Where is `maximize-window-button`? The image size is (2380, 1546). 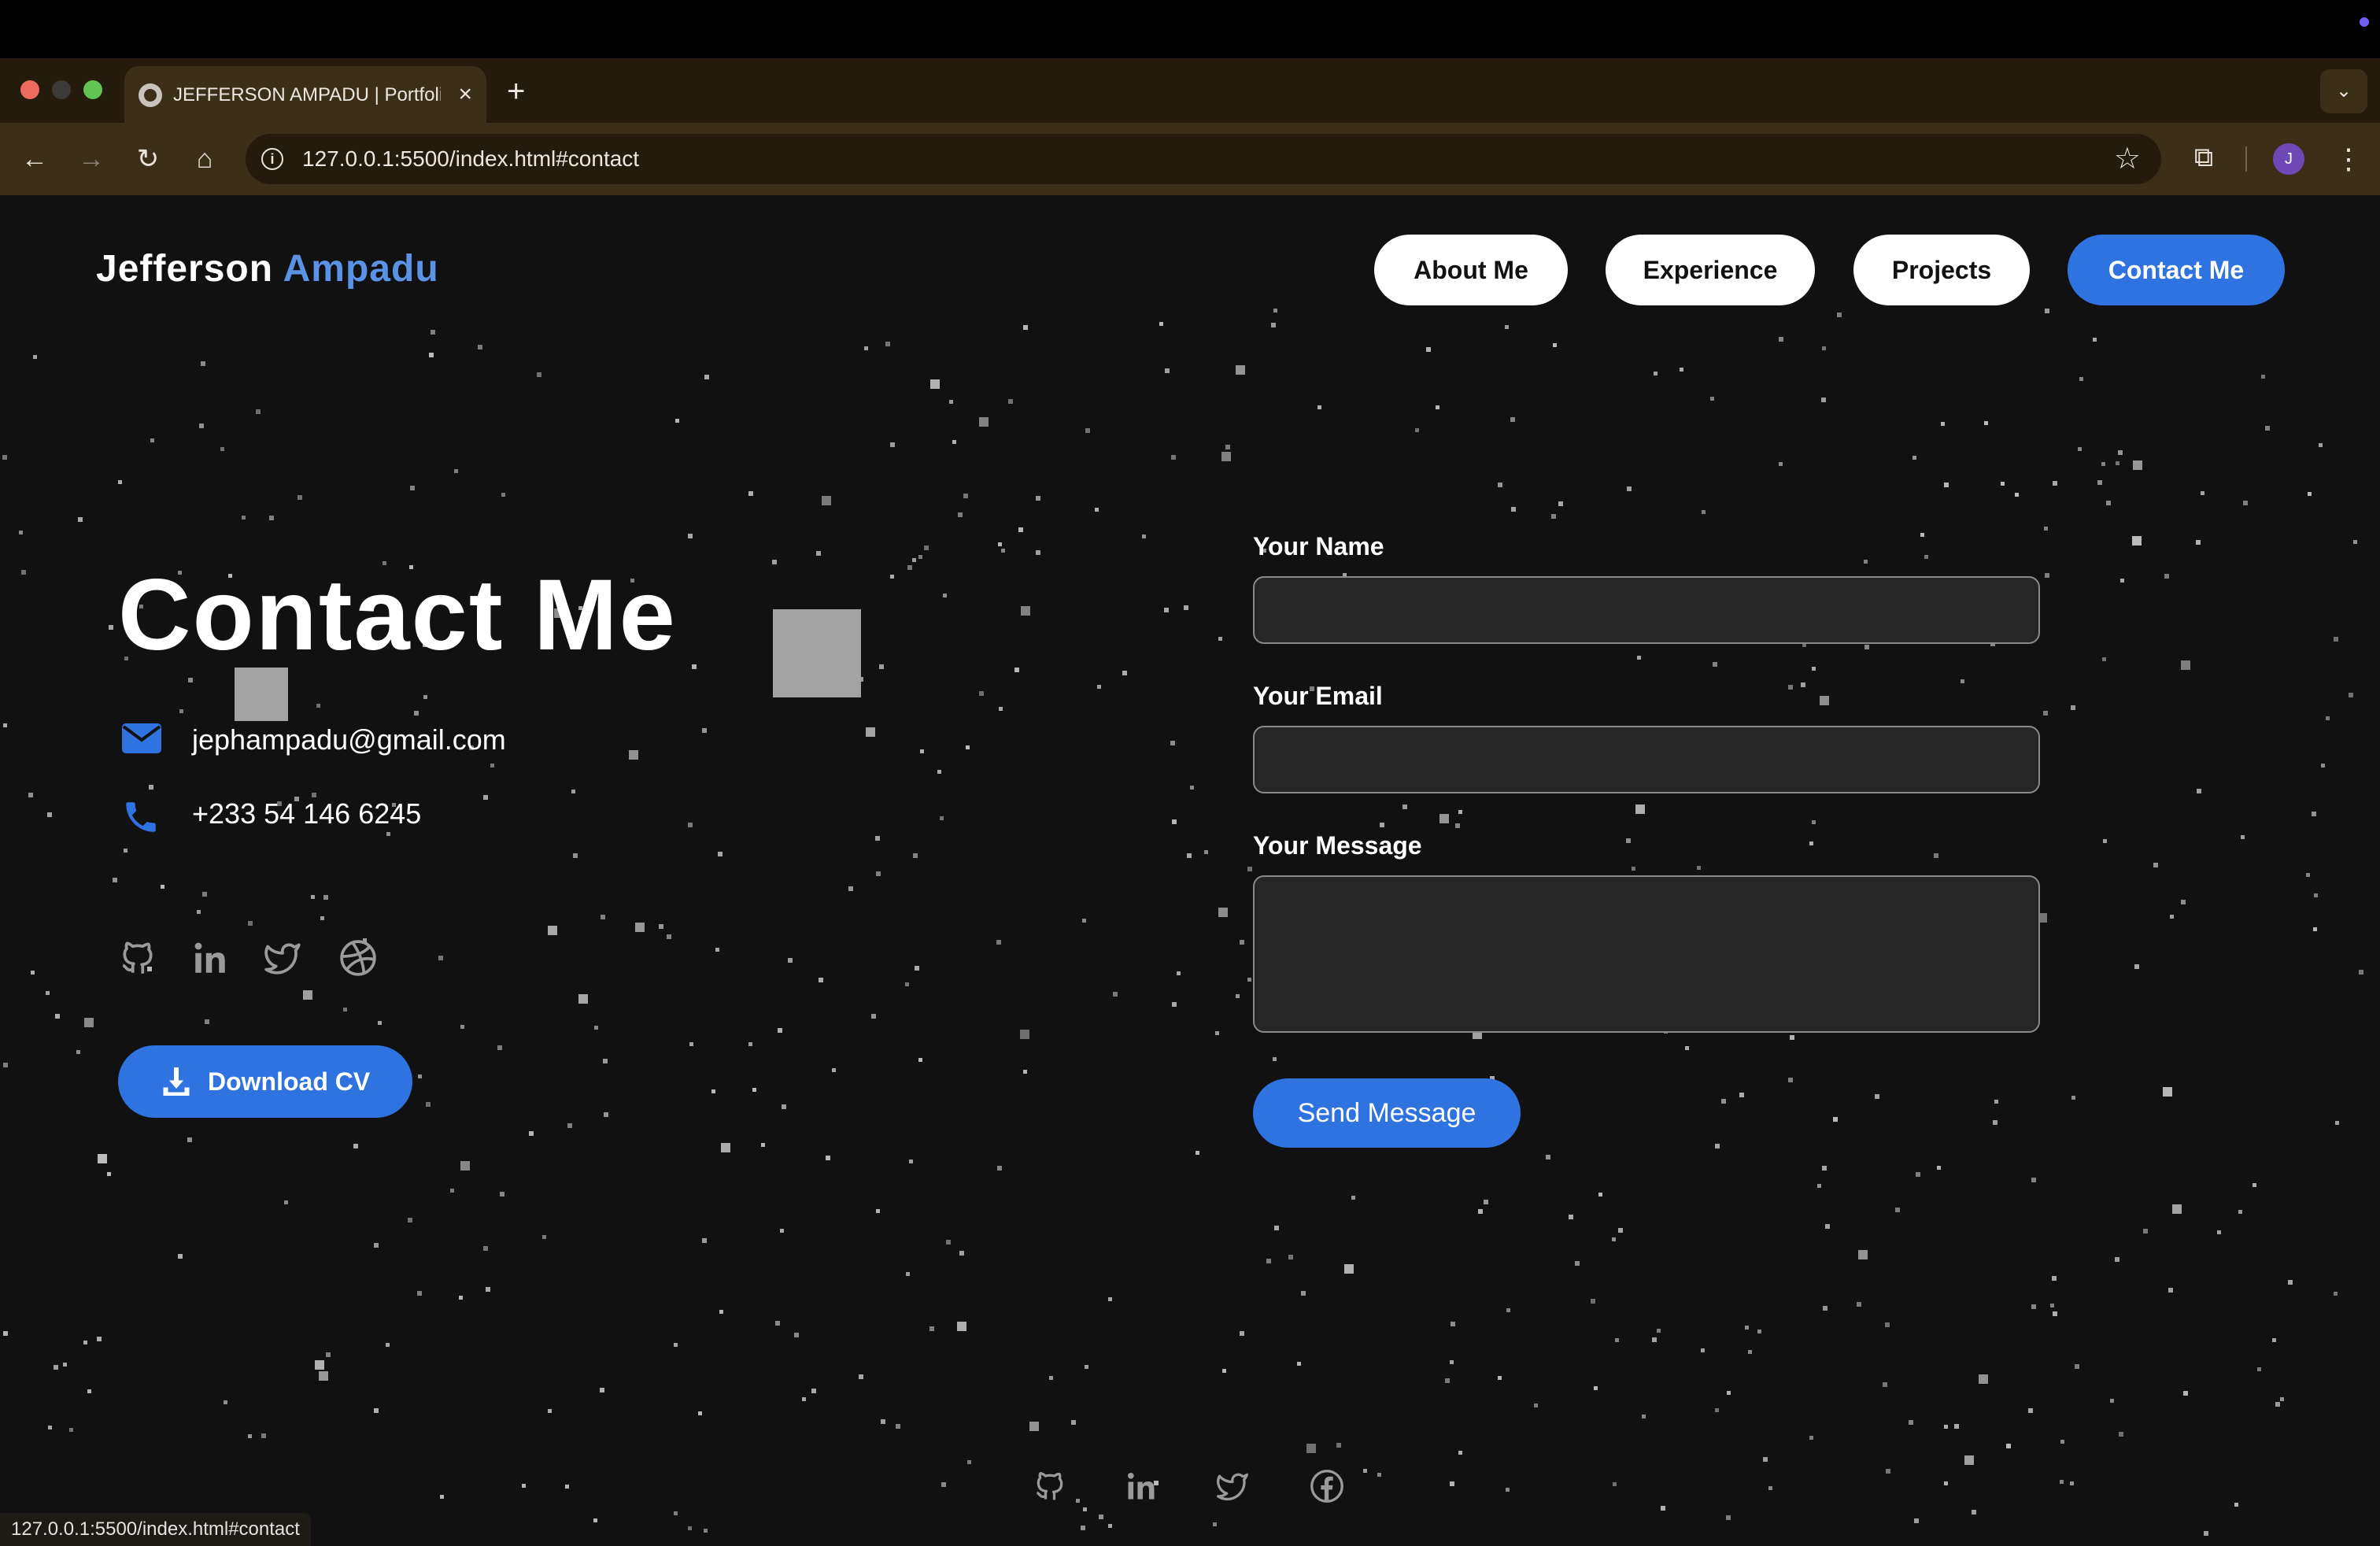
maximize-window-button is located at coordinates (92, 89).